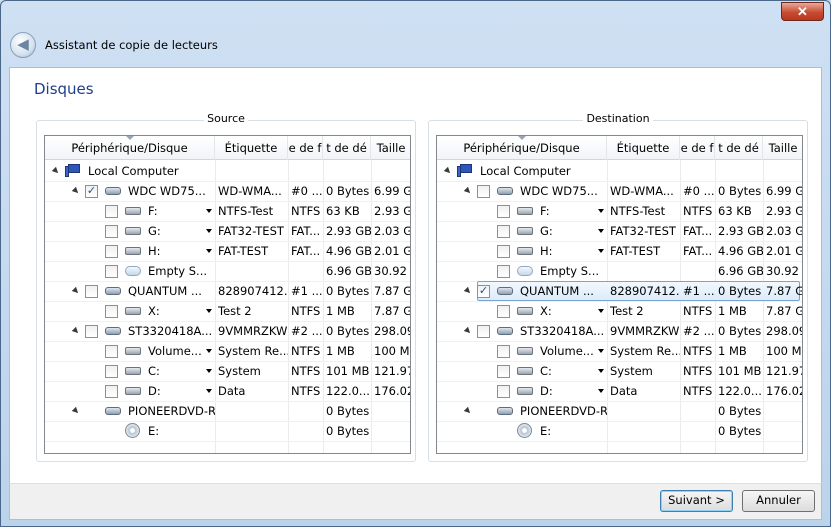  Describe the element at coordinates (74, 168) in the screenshot. I see `computer-screen` at that location.